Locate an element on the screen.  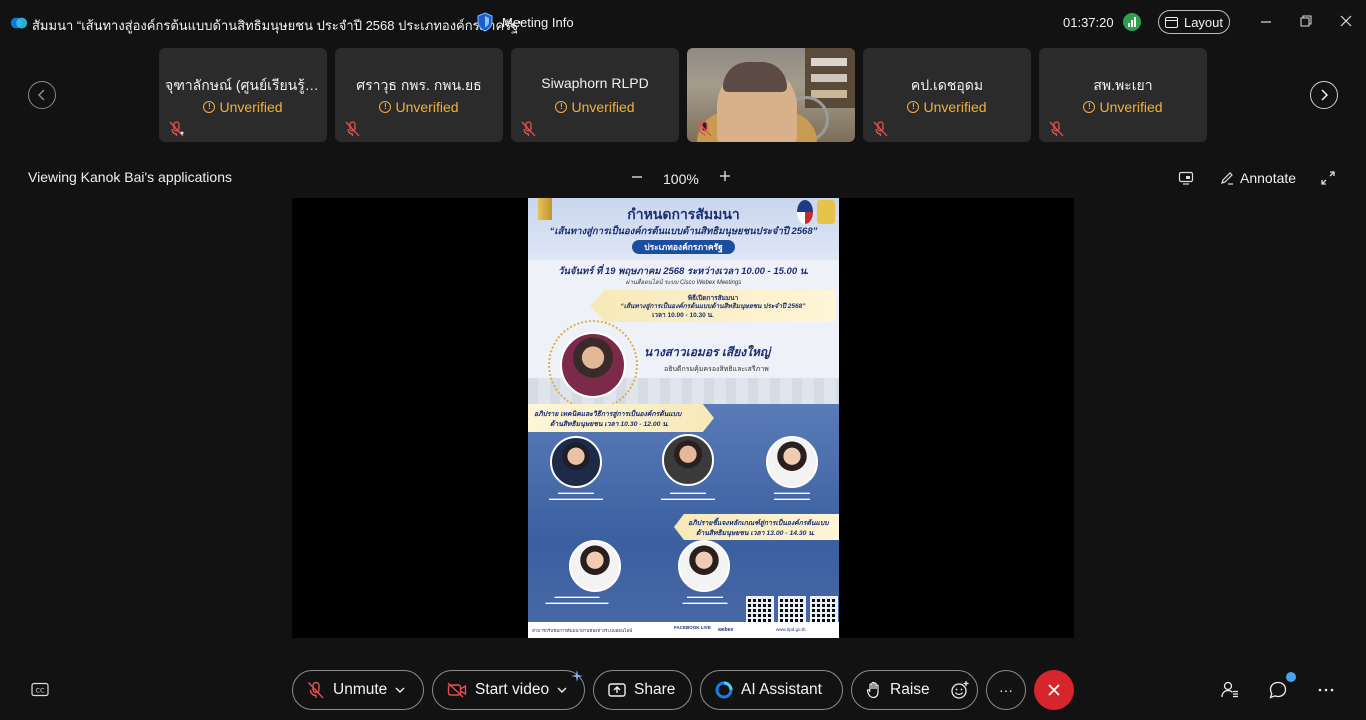
participant-name: คป.เดชอุดม is located at coordinates (947, 85).